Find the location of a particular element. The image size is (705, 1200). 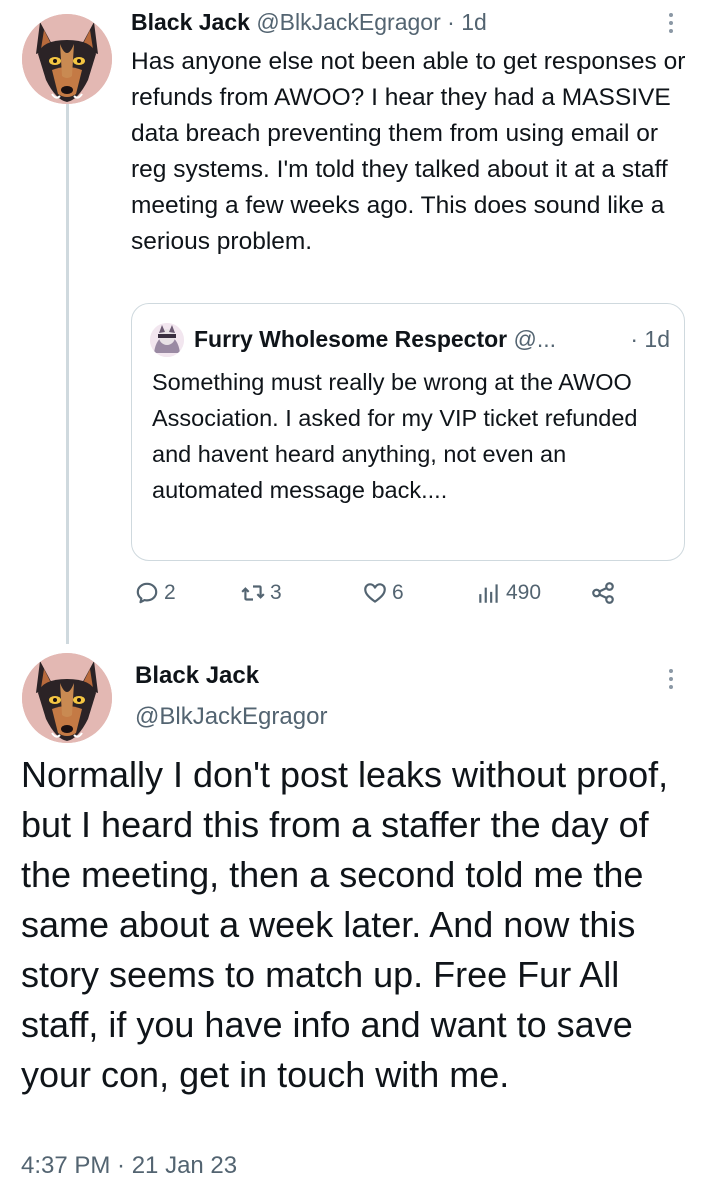

reply-button: 2 is located at coordinates (155, 593).